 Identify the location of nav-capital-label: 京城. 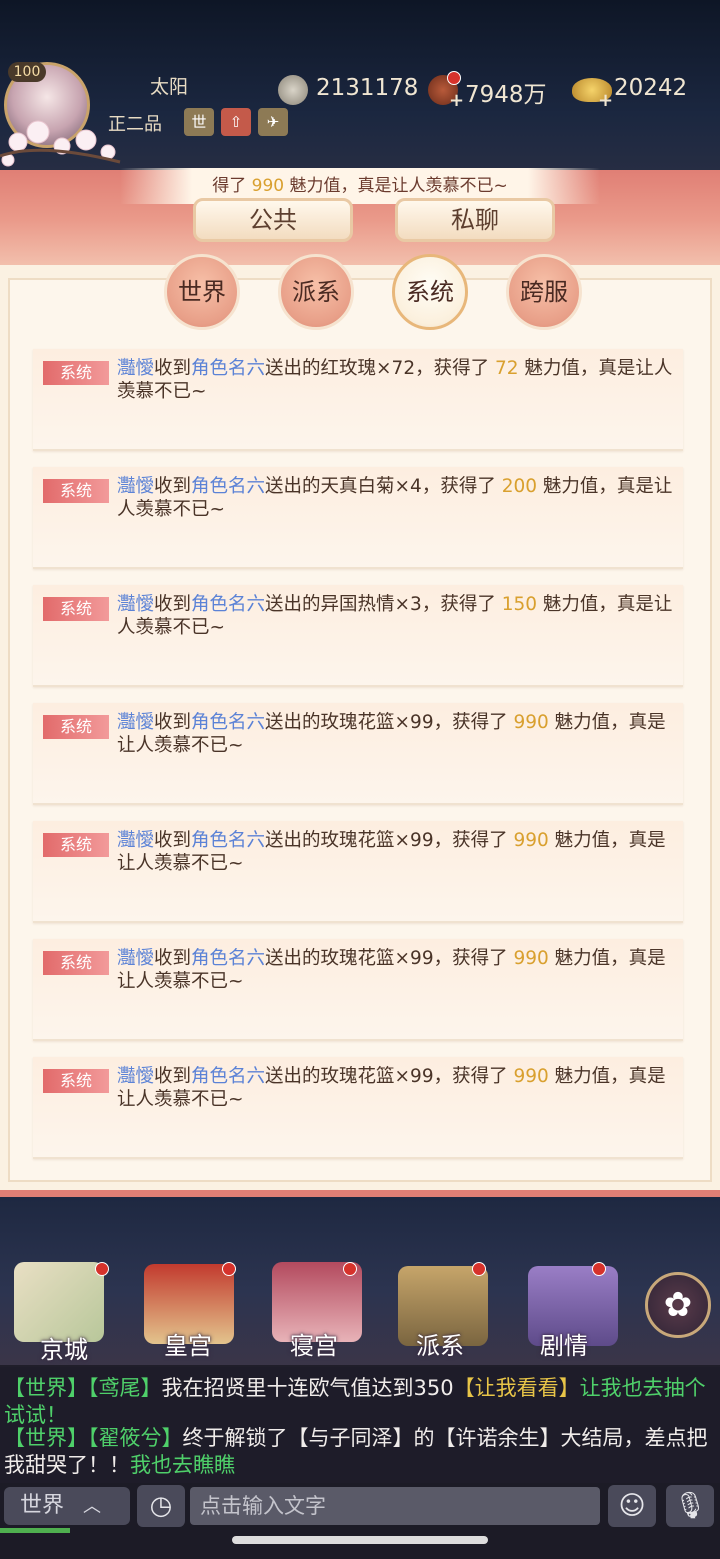
(64, 1347).